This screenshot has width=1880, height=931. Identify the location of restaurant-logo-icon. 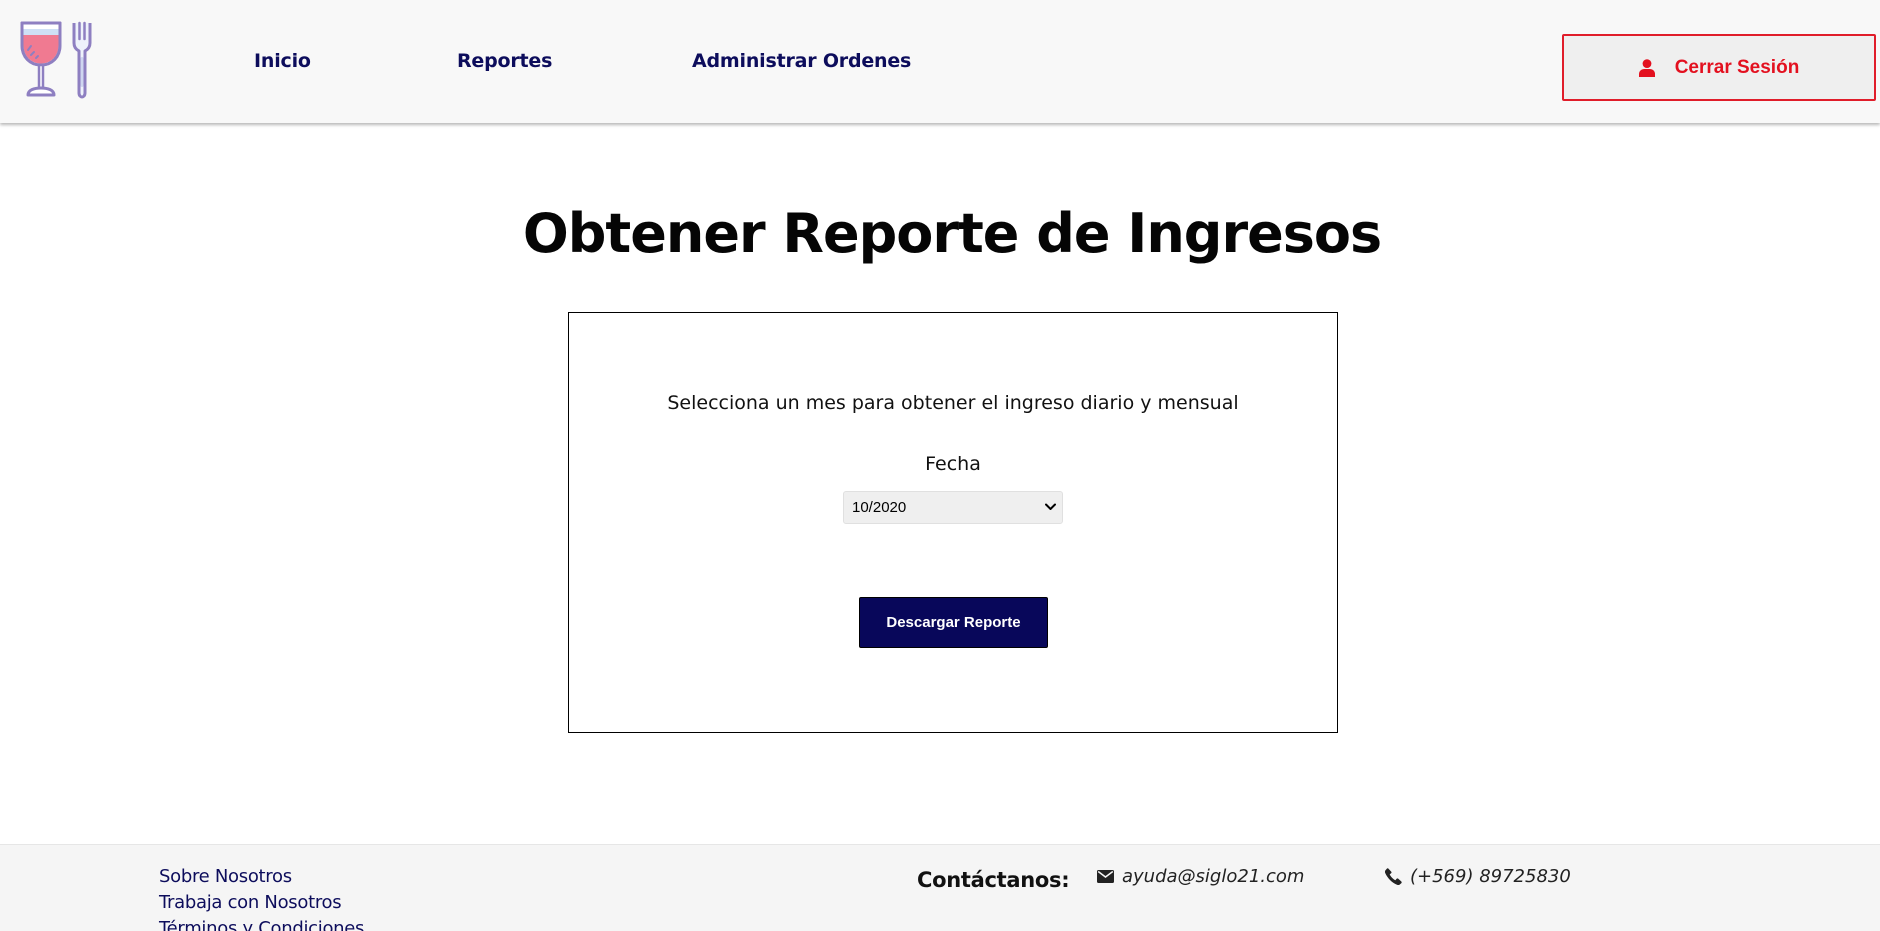
(59, 60).